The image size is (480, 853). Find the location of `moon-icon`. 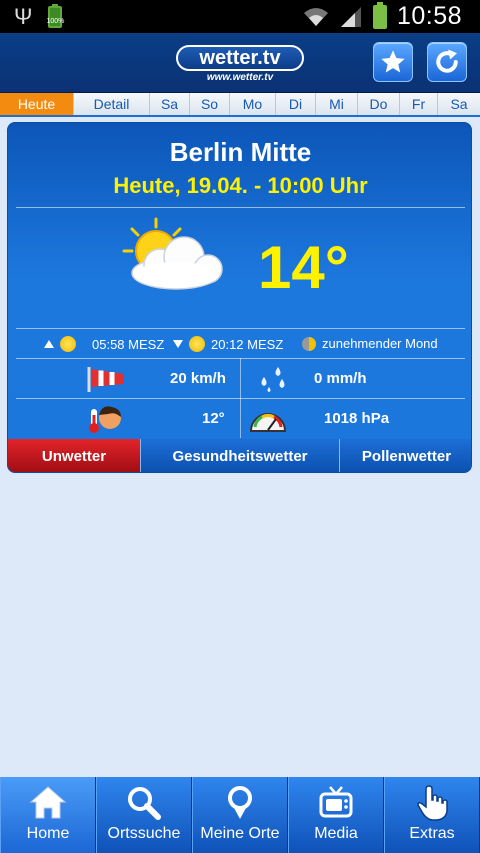

moon-icon is located at coordinates (309, 343).